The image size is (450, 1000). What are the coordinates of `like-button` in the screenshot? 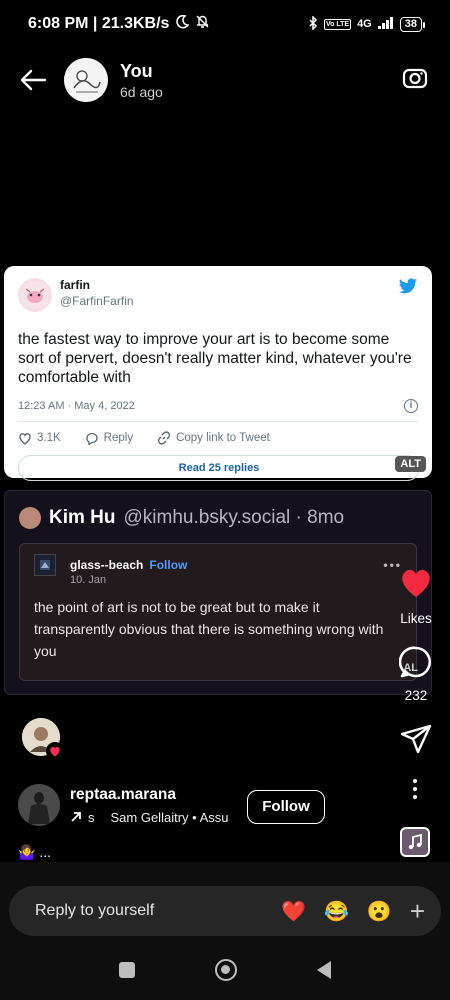 It's located at (416, 585).